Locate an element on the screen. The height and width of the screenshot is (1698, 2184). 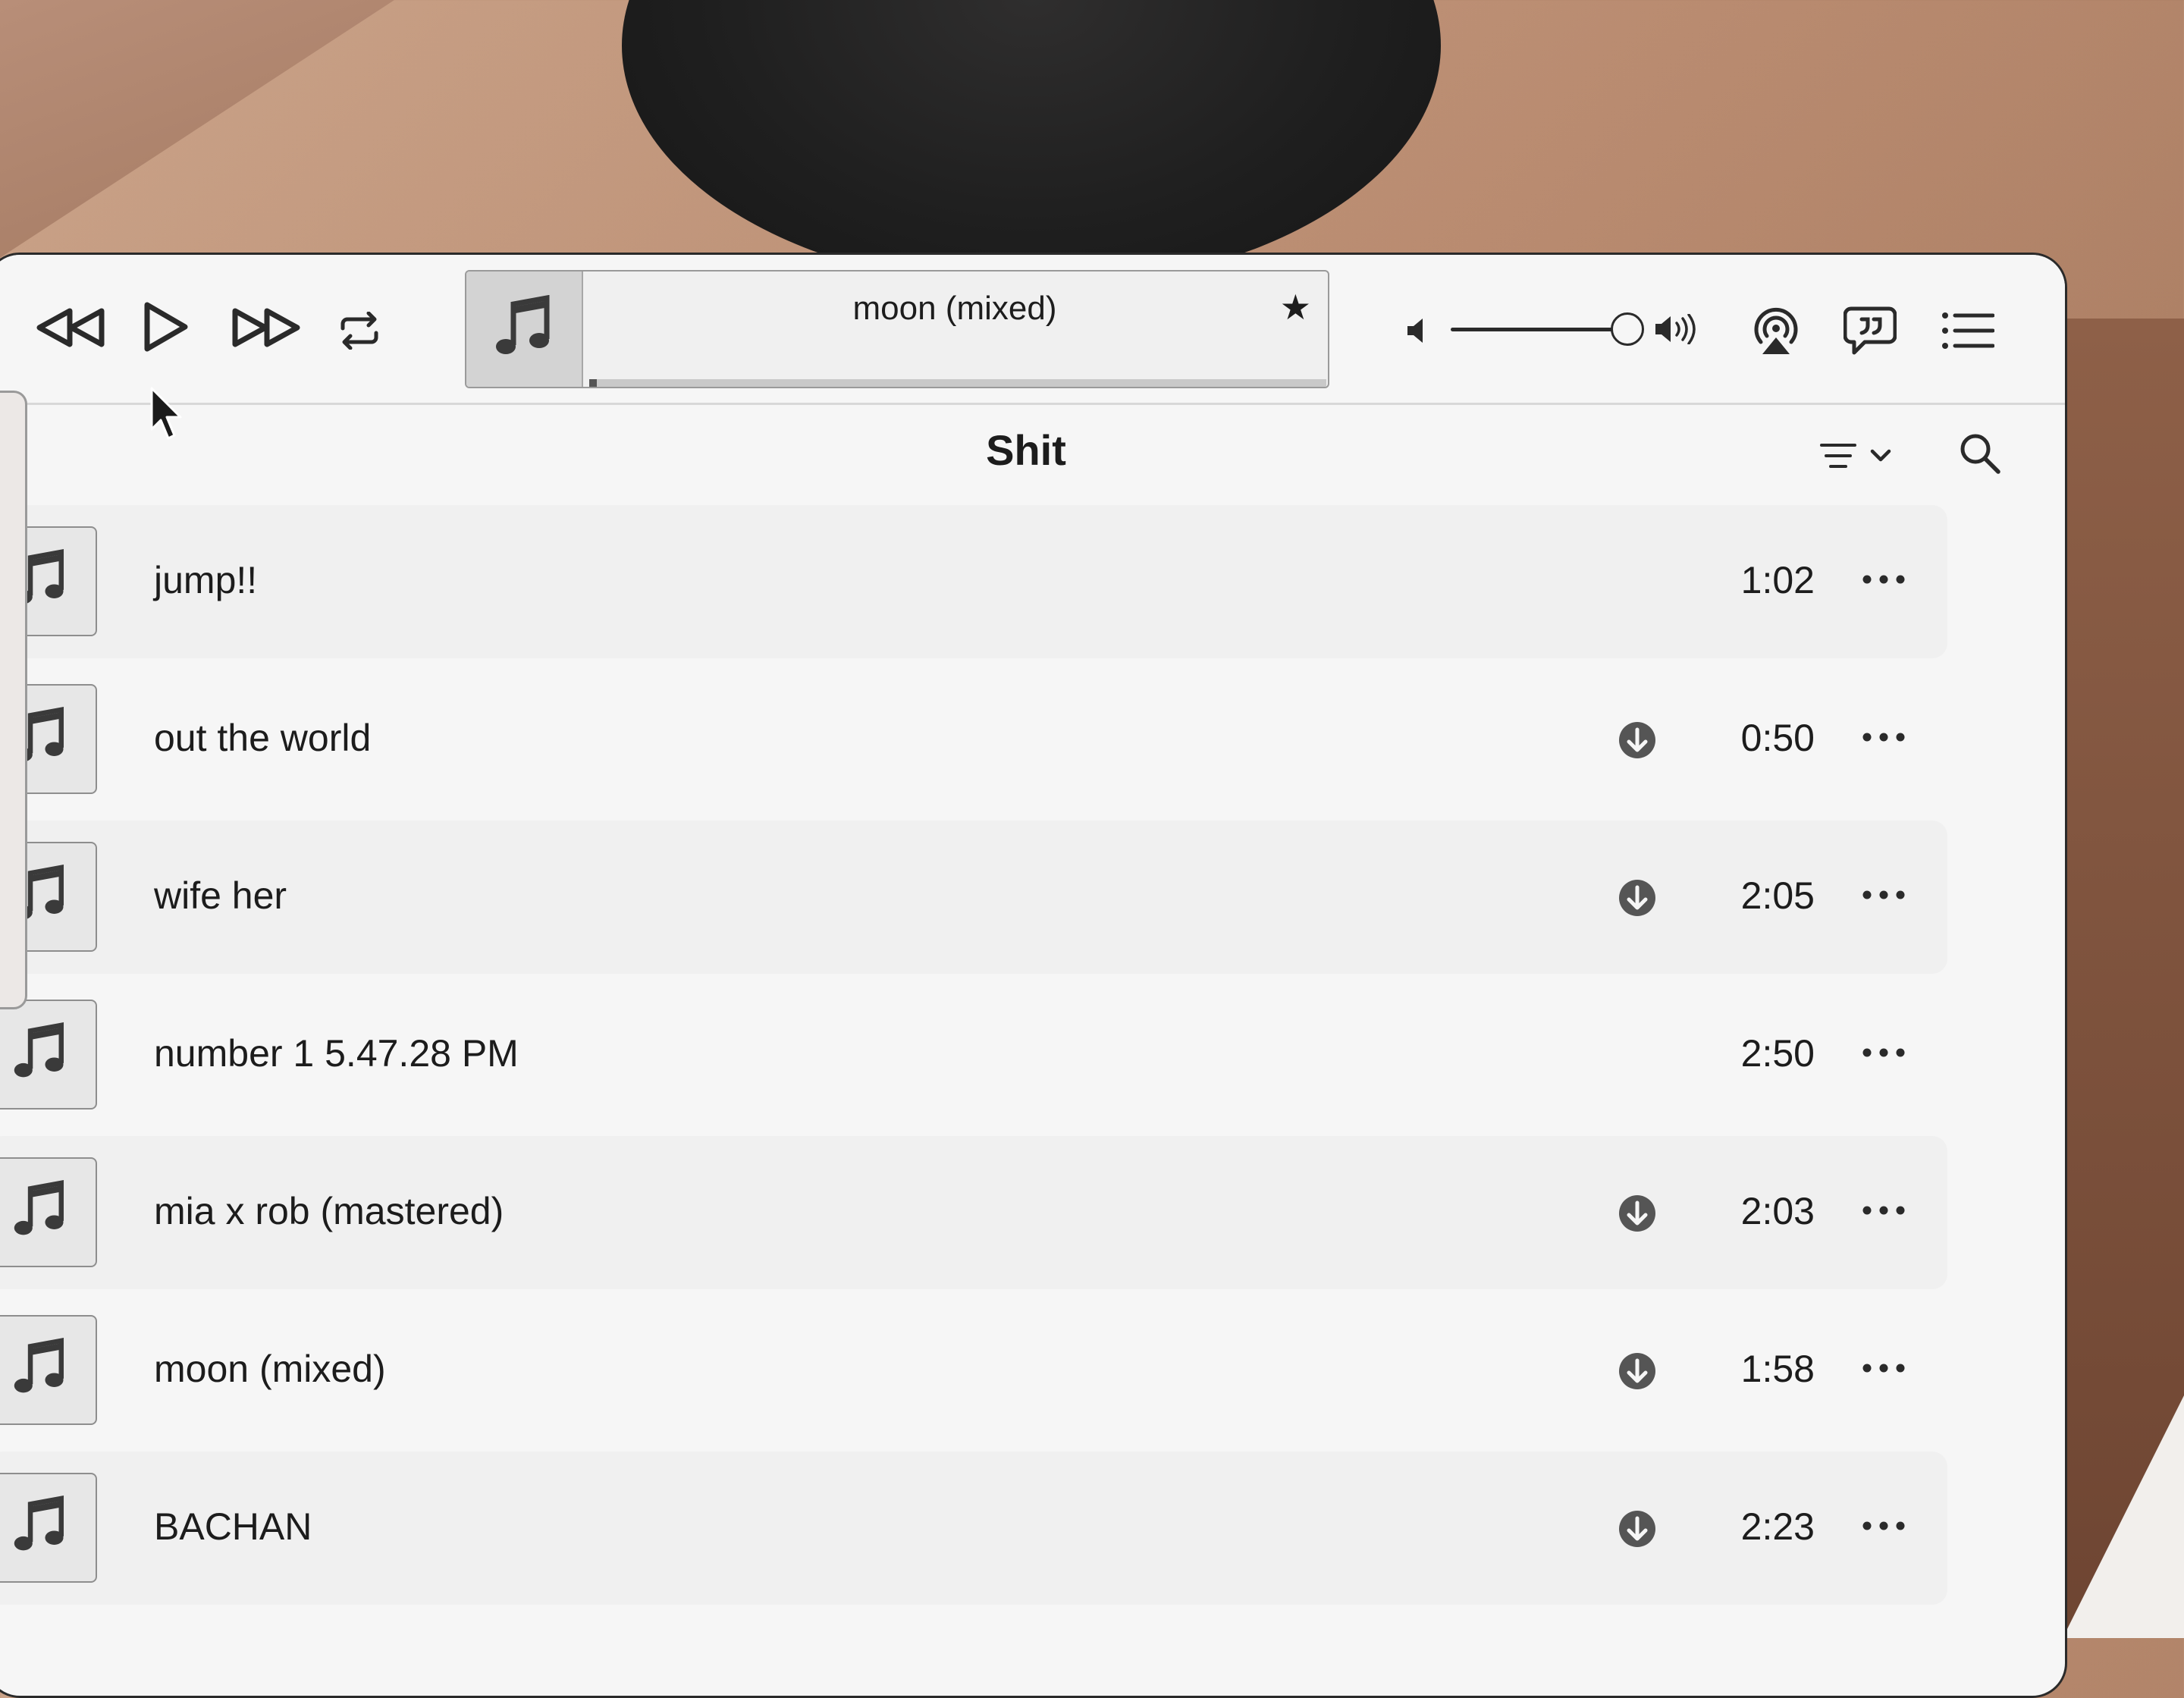
track-row: moon (mixed) 1:58 is located at coordinates (973, 1371).